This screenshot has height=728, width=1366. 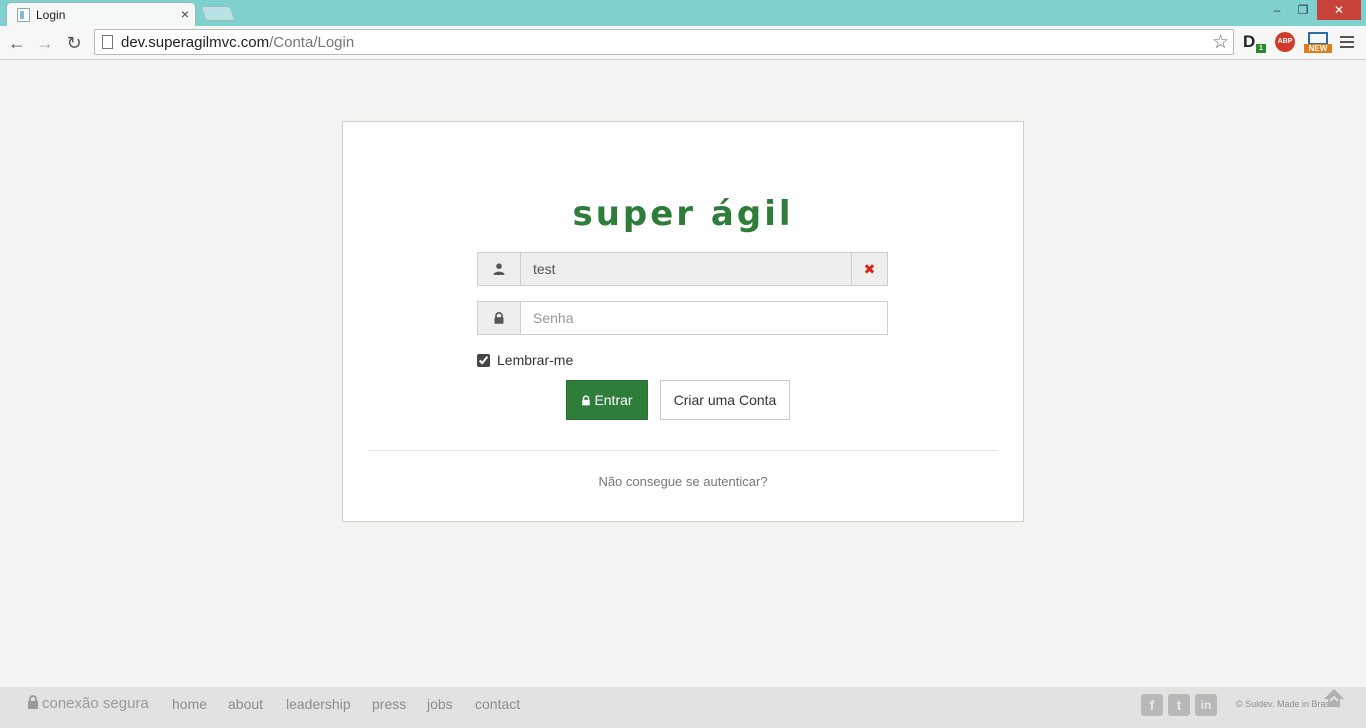 I want to click on username-input, so click(x=686, y=269).